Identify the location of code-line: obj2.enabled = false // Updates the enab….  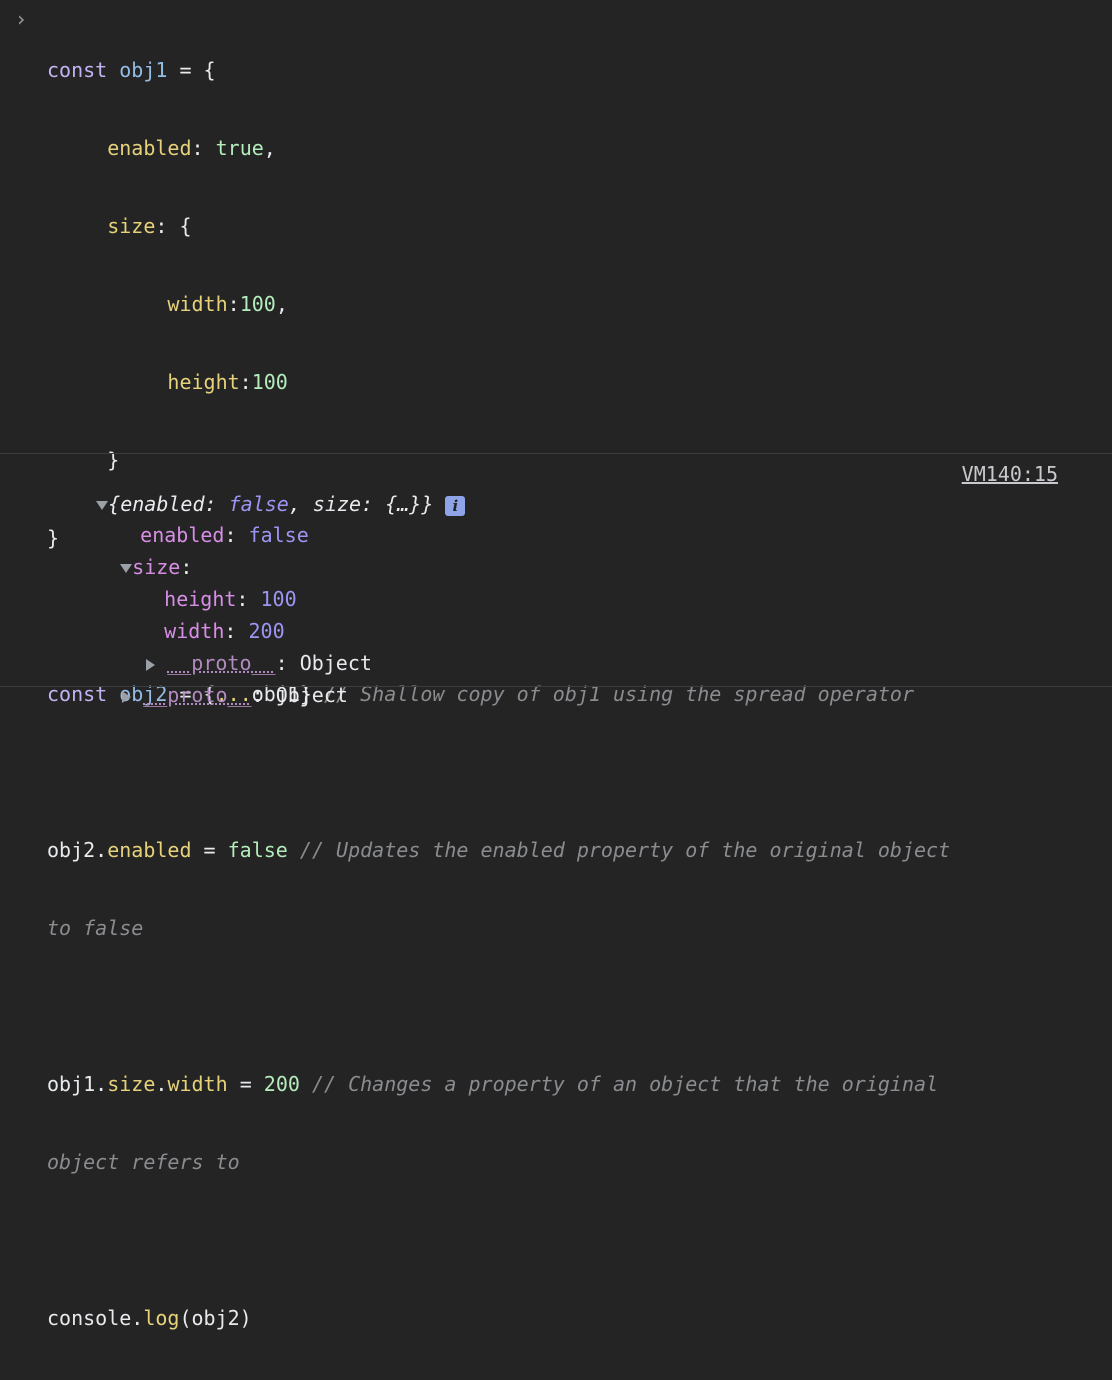
(567, 850).